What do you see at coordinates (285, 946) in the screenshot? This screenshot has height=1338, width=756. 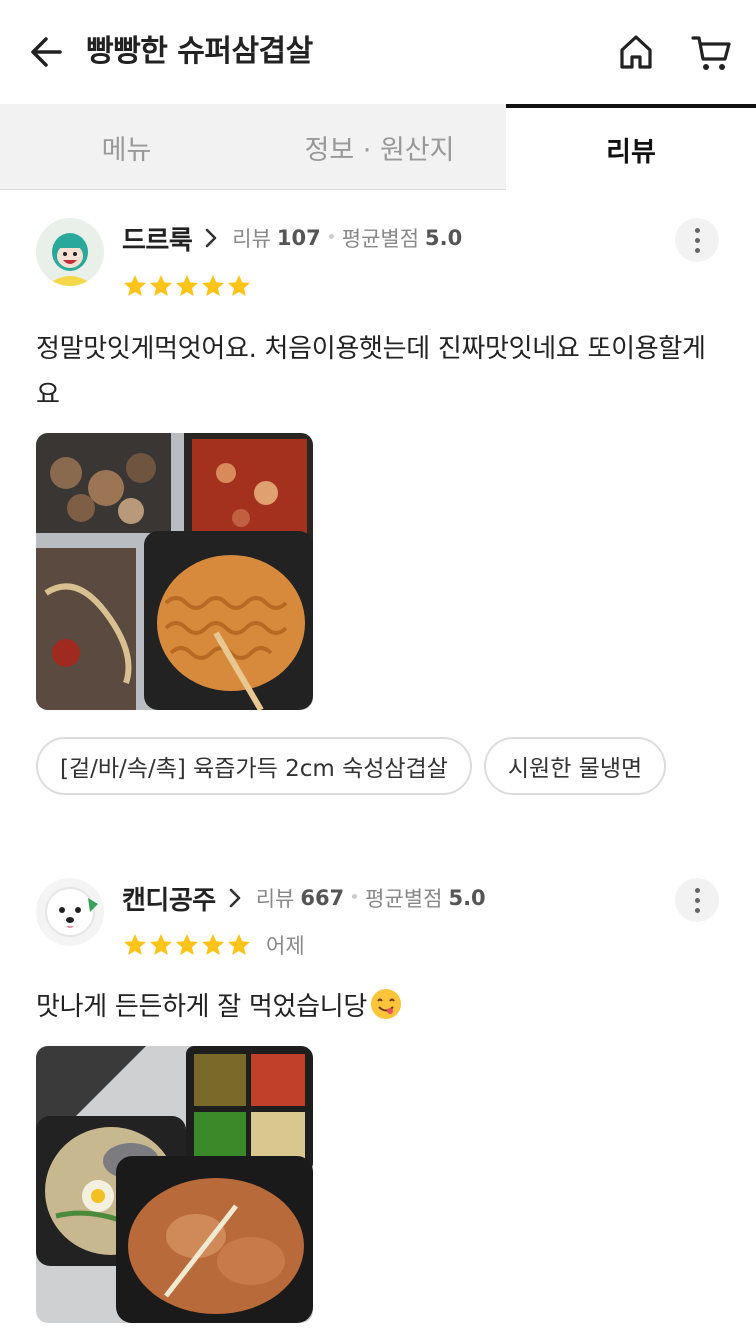 I see `review-date: 어제` at bounding box center [285, 946].